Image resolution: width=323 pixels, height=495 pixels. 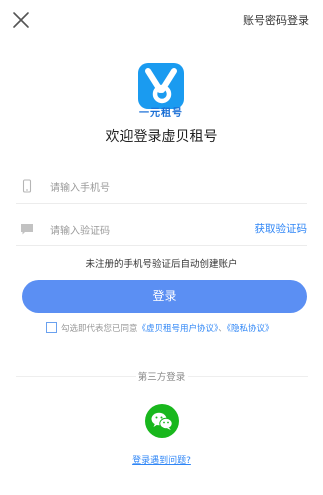 I want to click on close-icon, so click(x=21, y=20).